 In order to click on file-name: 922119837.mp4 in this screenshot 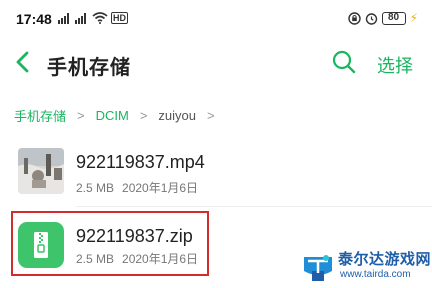, I will do `click(140, 162)`.